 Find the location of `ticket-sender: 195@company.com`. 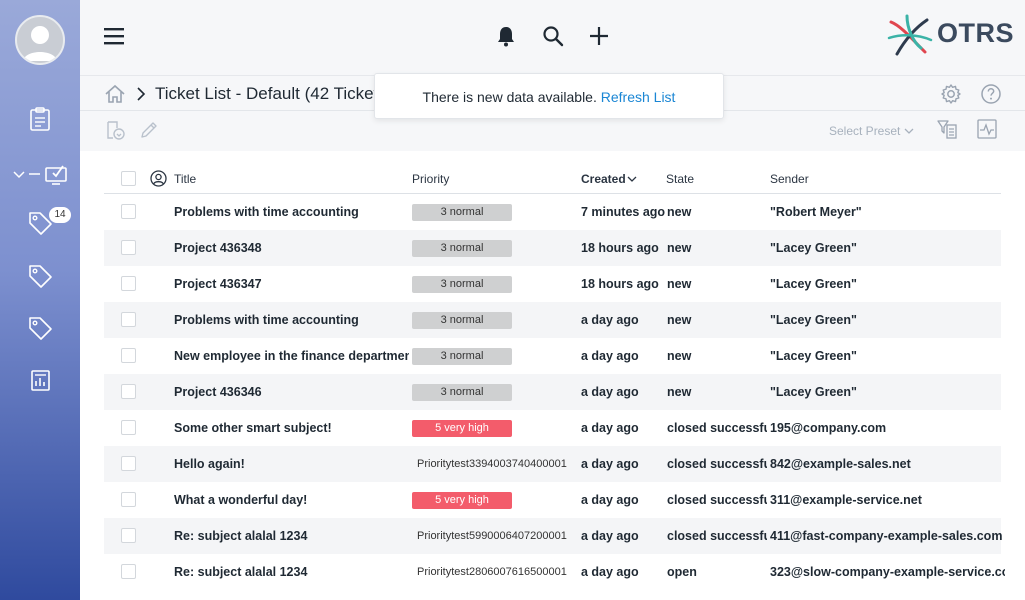

ticket-sender: 195@company.com is located at coordinates (828, 428).